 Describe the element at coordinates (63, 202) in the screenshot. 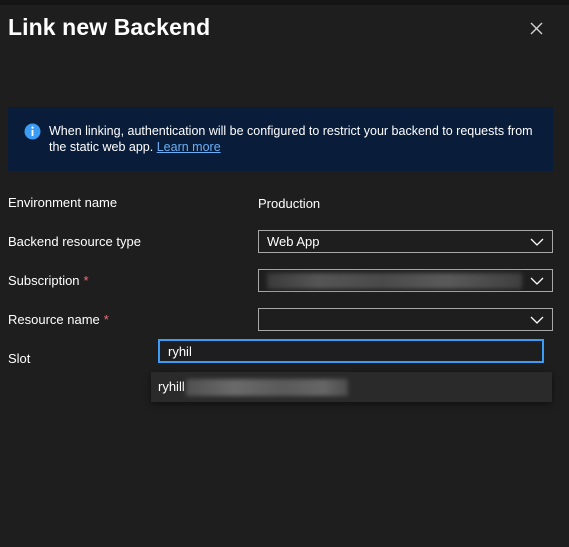

I see `environment-name-label: Environment name` at that location.